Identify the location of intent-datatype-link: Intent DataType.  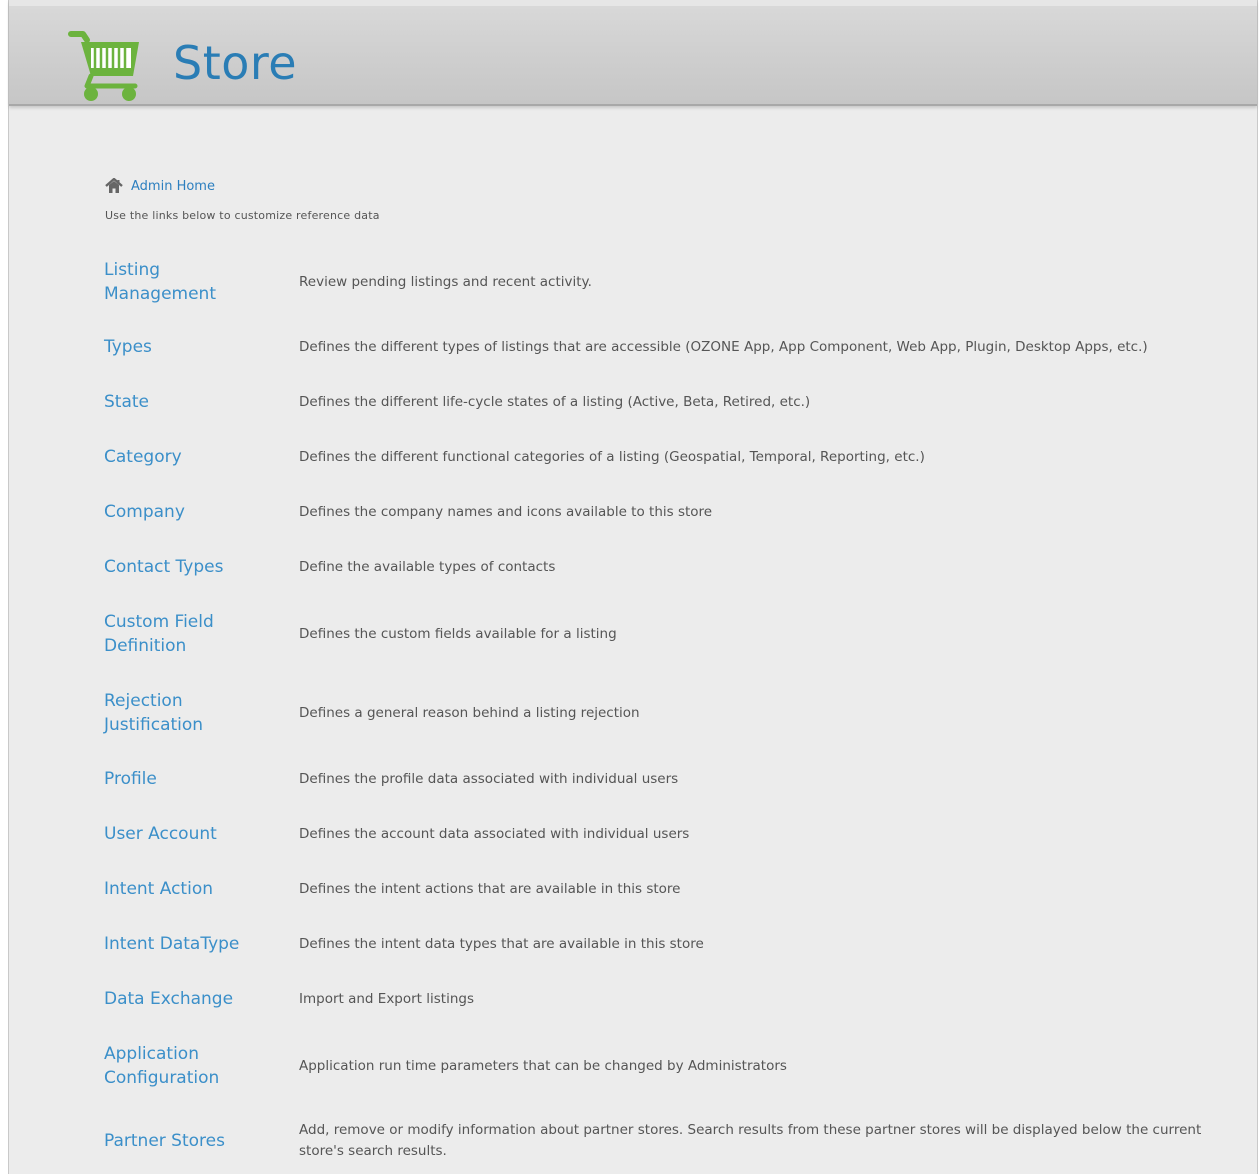
(201, 944).